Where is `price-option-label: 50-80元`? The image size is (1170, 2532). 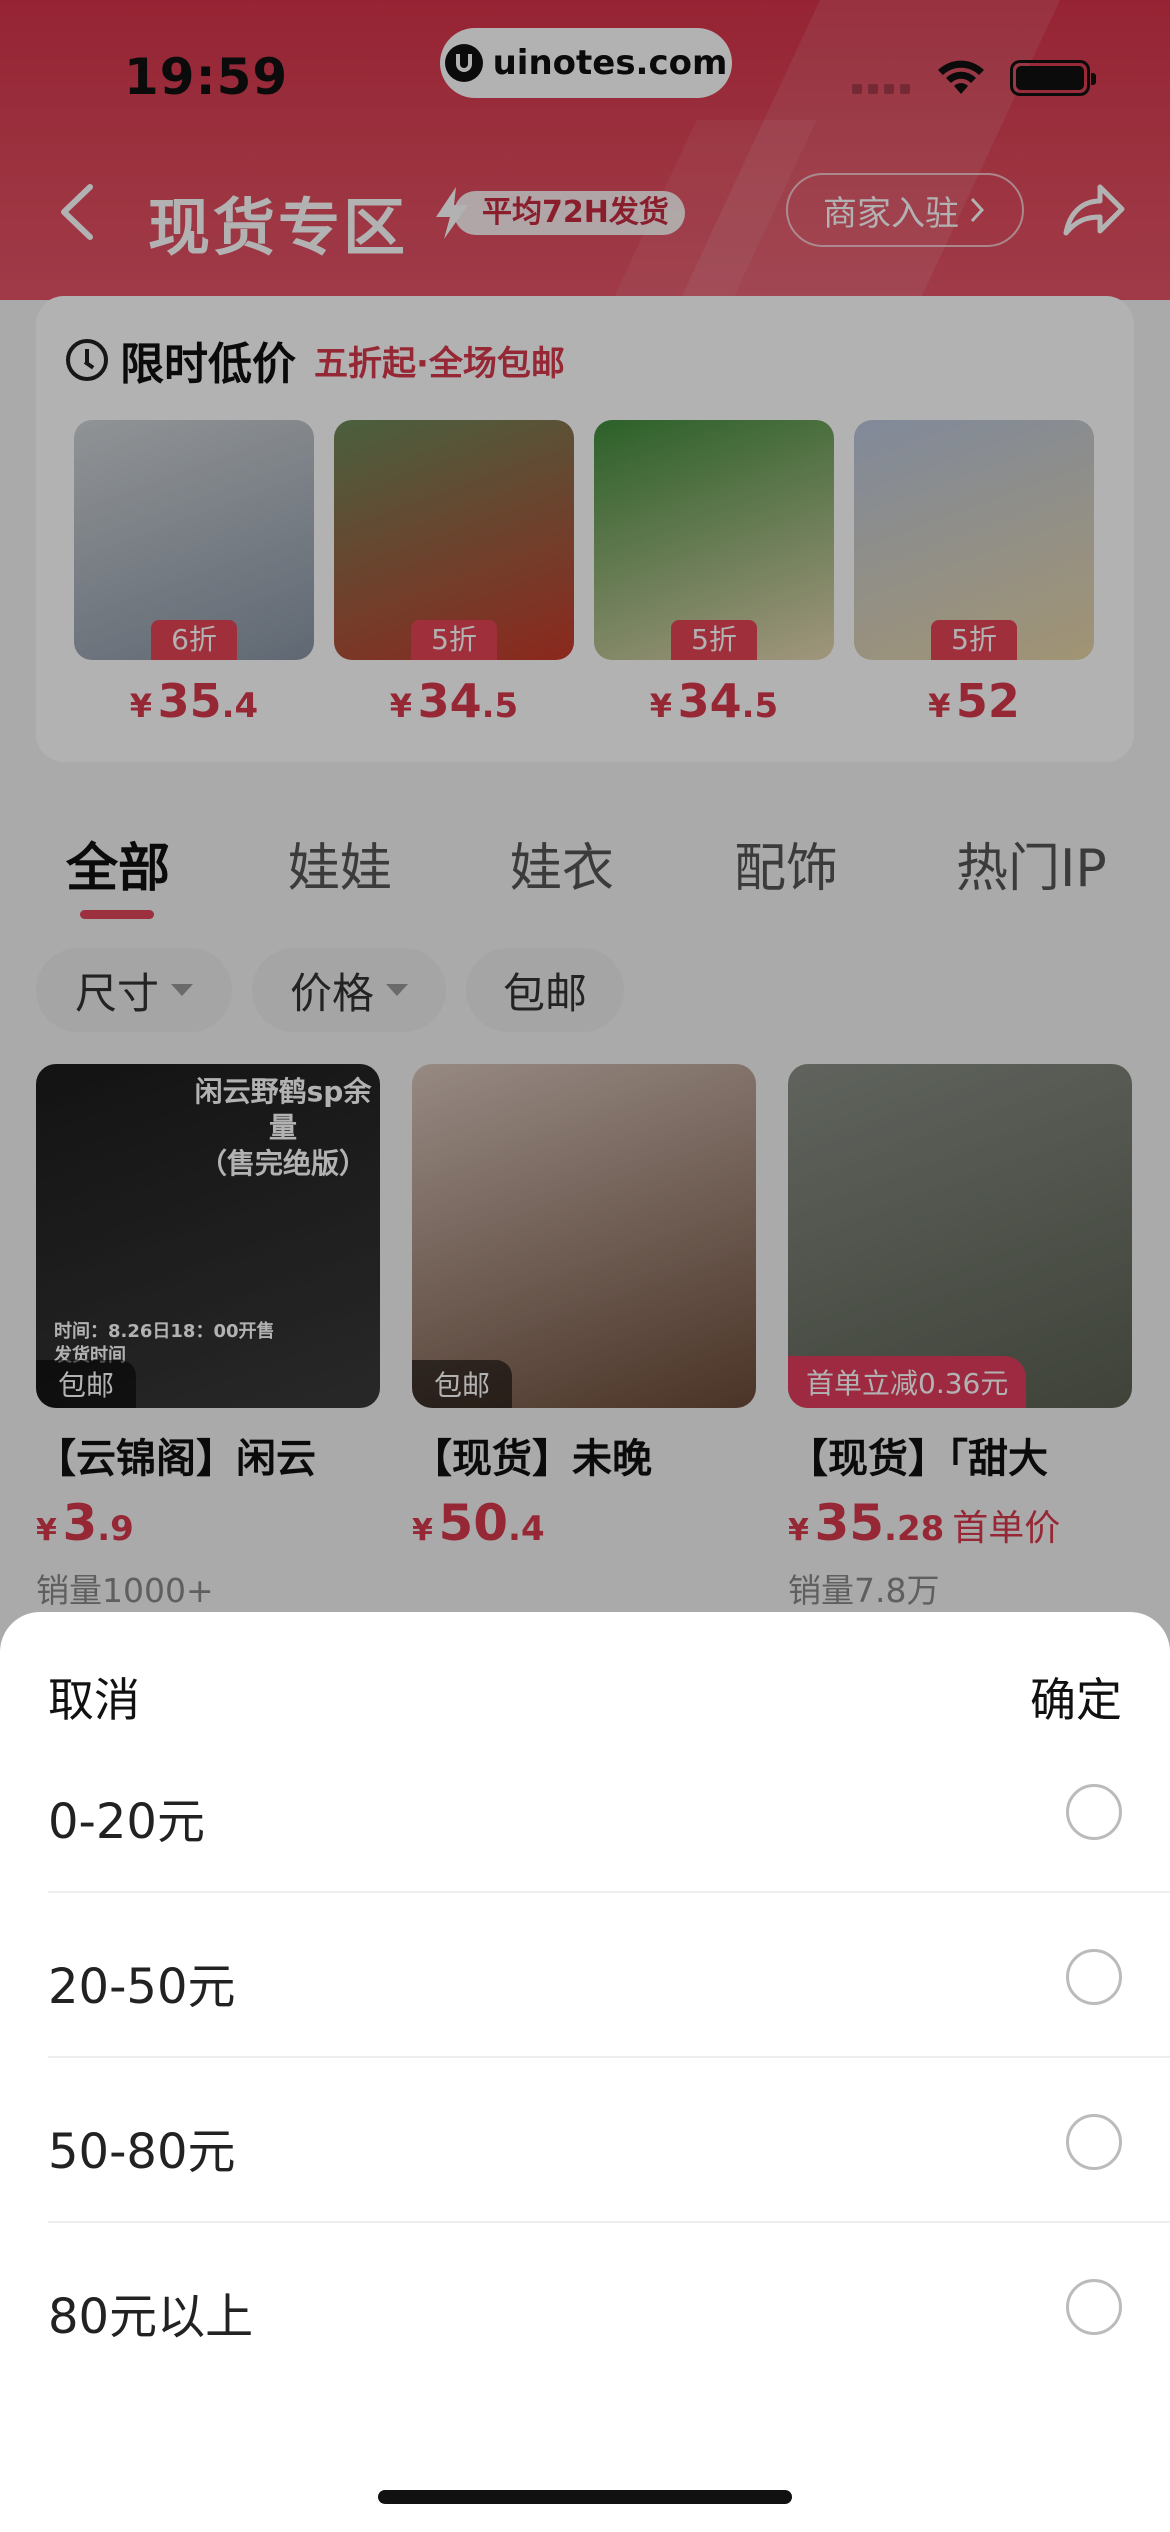 price-option-label: 50-80元 is located at coordinates (142, 2152).